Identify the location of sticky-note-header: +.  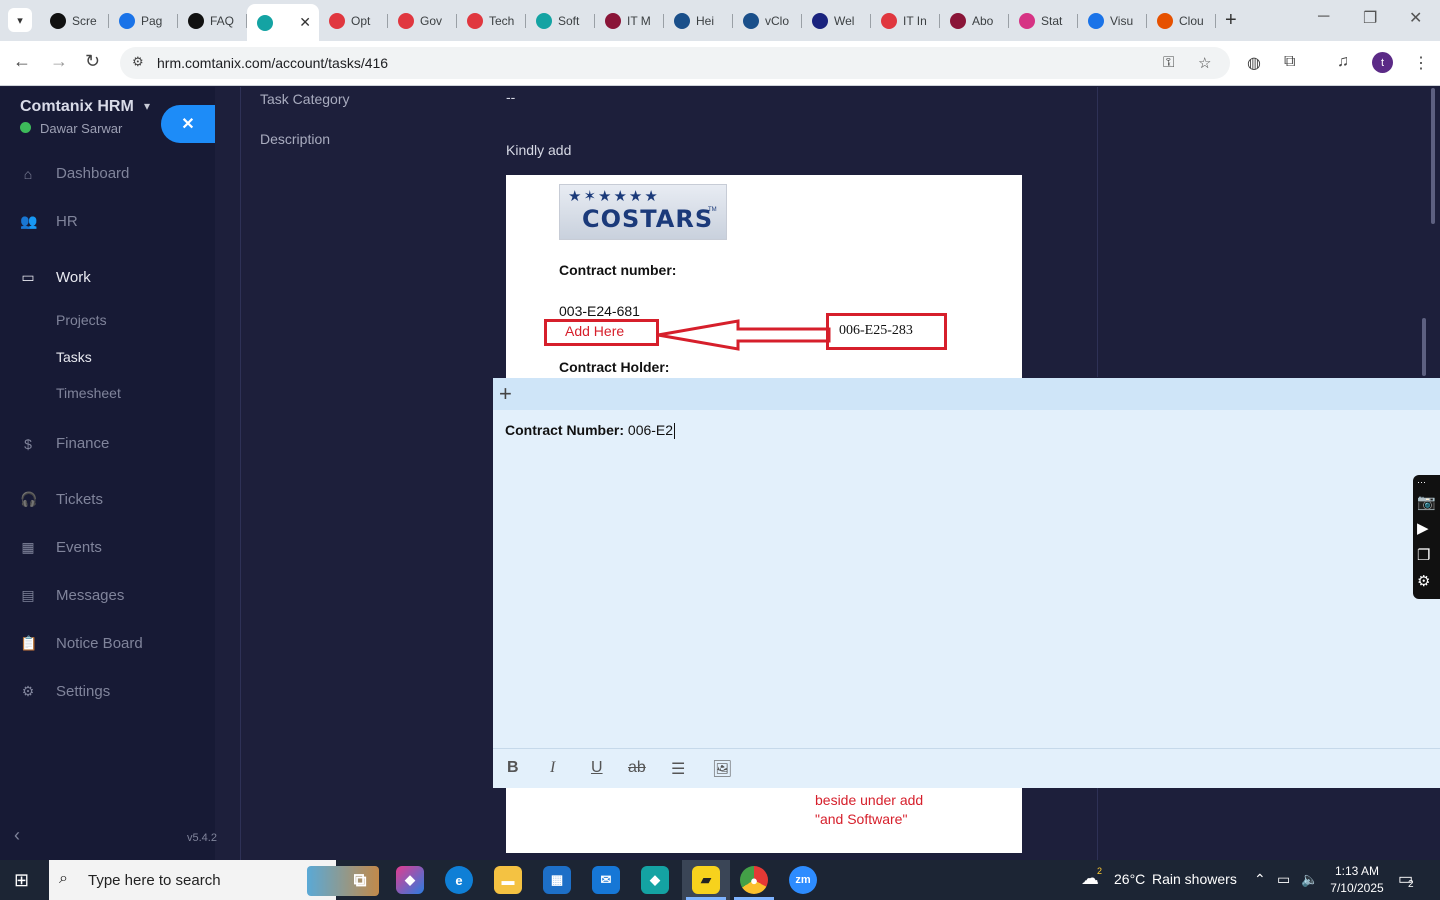
(966, 394).